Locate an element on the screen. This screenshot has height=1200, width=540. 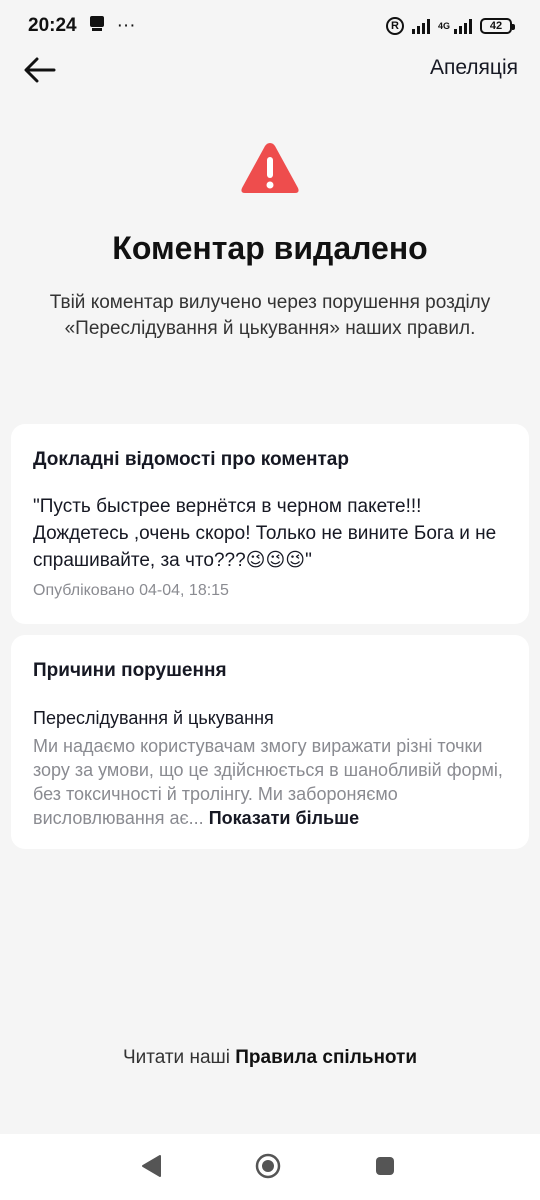
community-guidelines-line: Читати наші Правила спільноти is located at coordinates (270, 1058).